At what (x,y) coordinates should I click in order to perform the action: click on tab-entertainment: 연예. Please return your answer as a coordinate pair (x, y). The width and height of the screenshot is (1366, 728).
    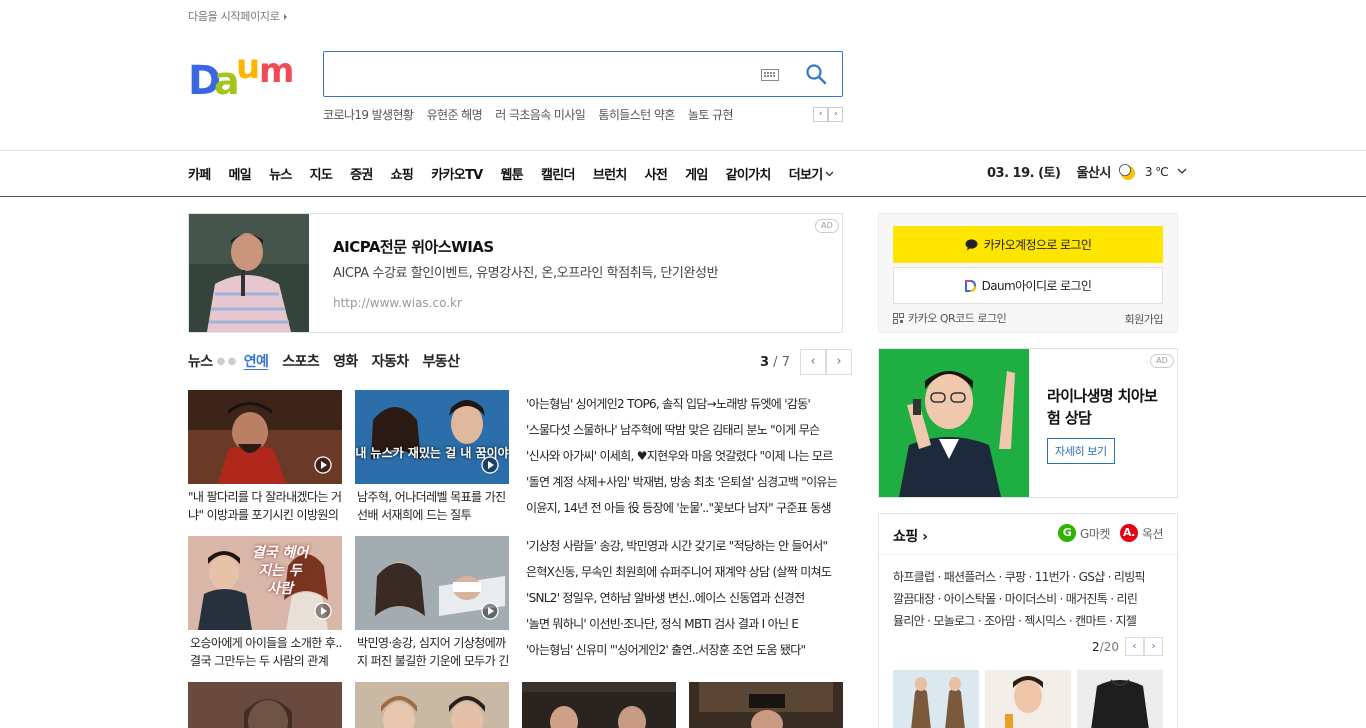
    Looking at the image, I should click on (256, 361).